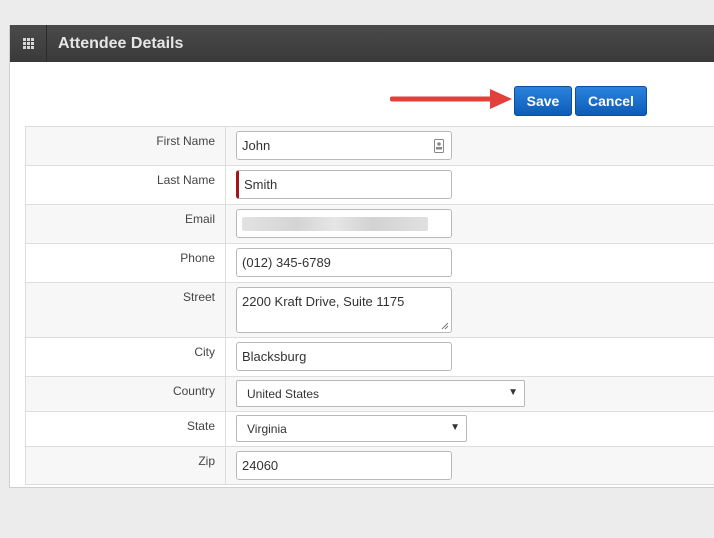 This screenshot has height=538, width=714. I want to click on form-row-last-name: Last Name Smith, so click(370, 185).